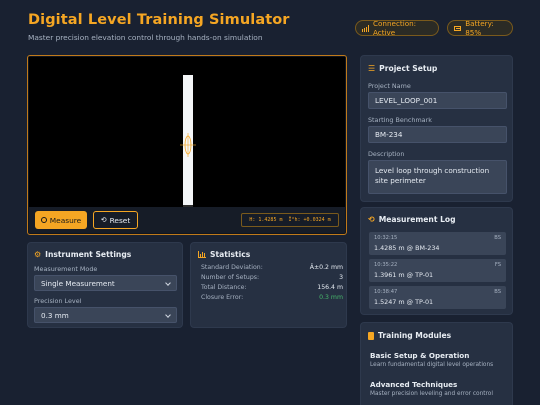 The height and width of the screenshot is (405, 540). I want to click on crosshair-reticle, so click(188, 145).